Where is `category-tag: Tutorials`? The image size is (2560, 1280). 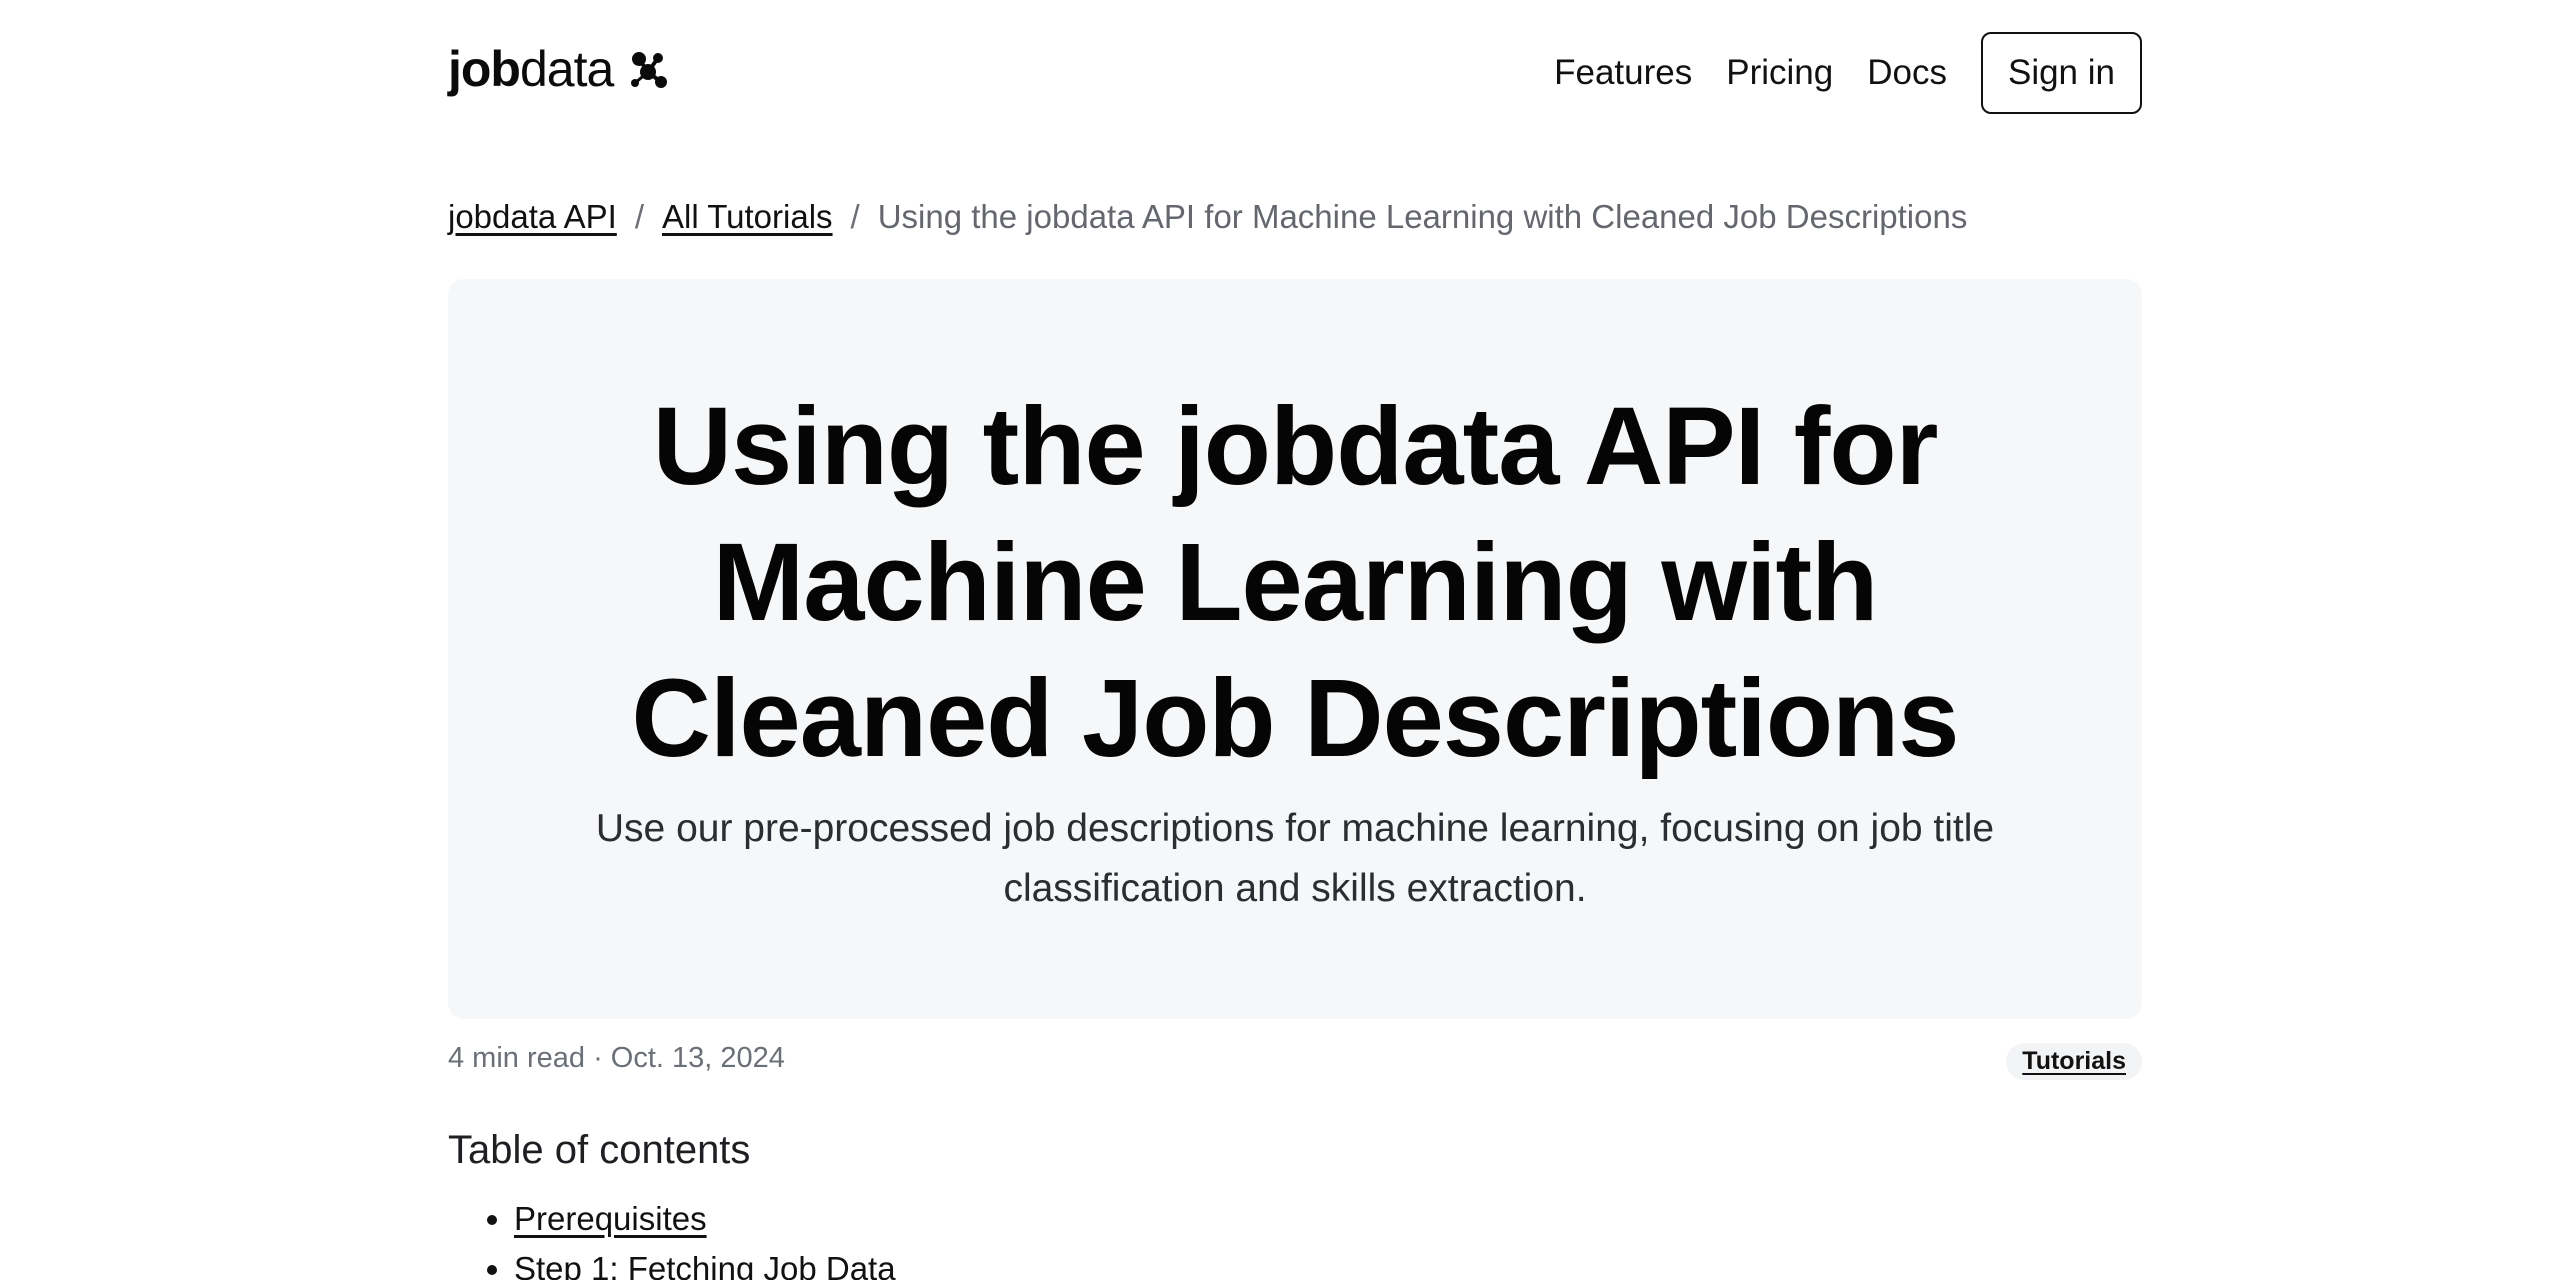
category-tag: Tutorials is located at coordinates (2074, 1061).